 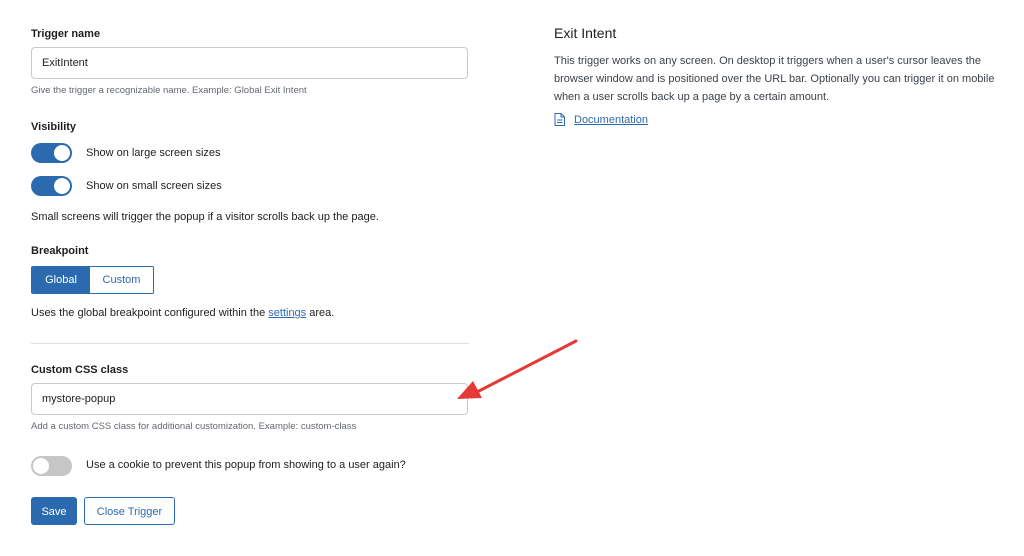 I want to click on trigger-type-title: Exit Intent, so click(x=585, y=33).